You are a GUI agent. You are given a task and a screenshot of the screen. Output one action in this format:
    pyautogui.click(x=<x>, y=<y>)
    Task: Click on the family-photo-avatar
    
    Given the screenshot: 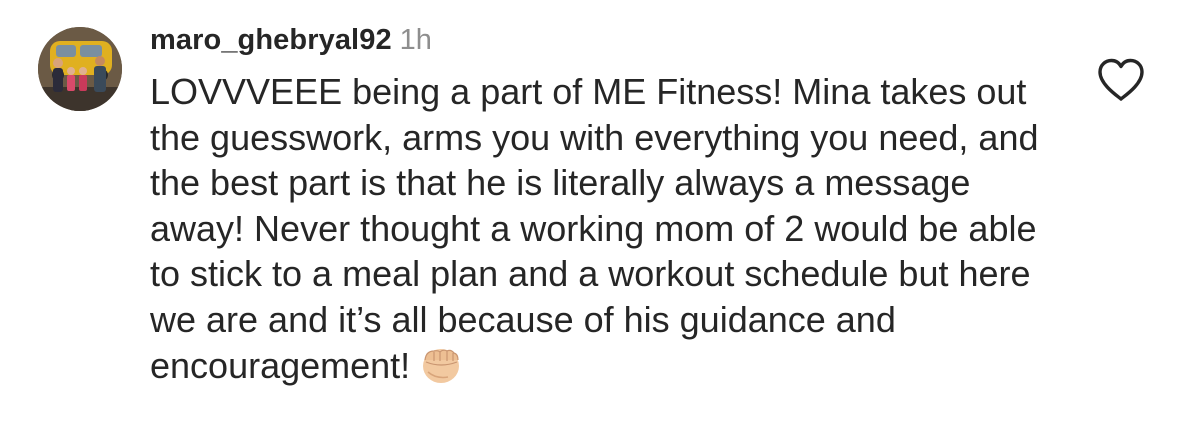 What is the action you would take?
    pyautogui.click(x=80, y=69)
    